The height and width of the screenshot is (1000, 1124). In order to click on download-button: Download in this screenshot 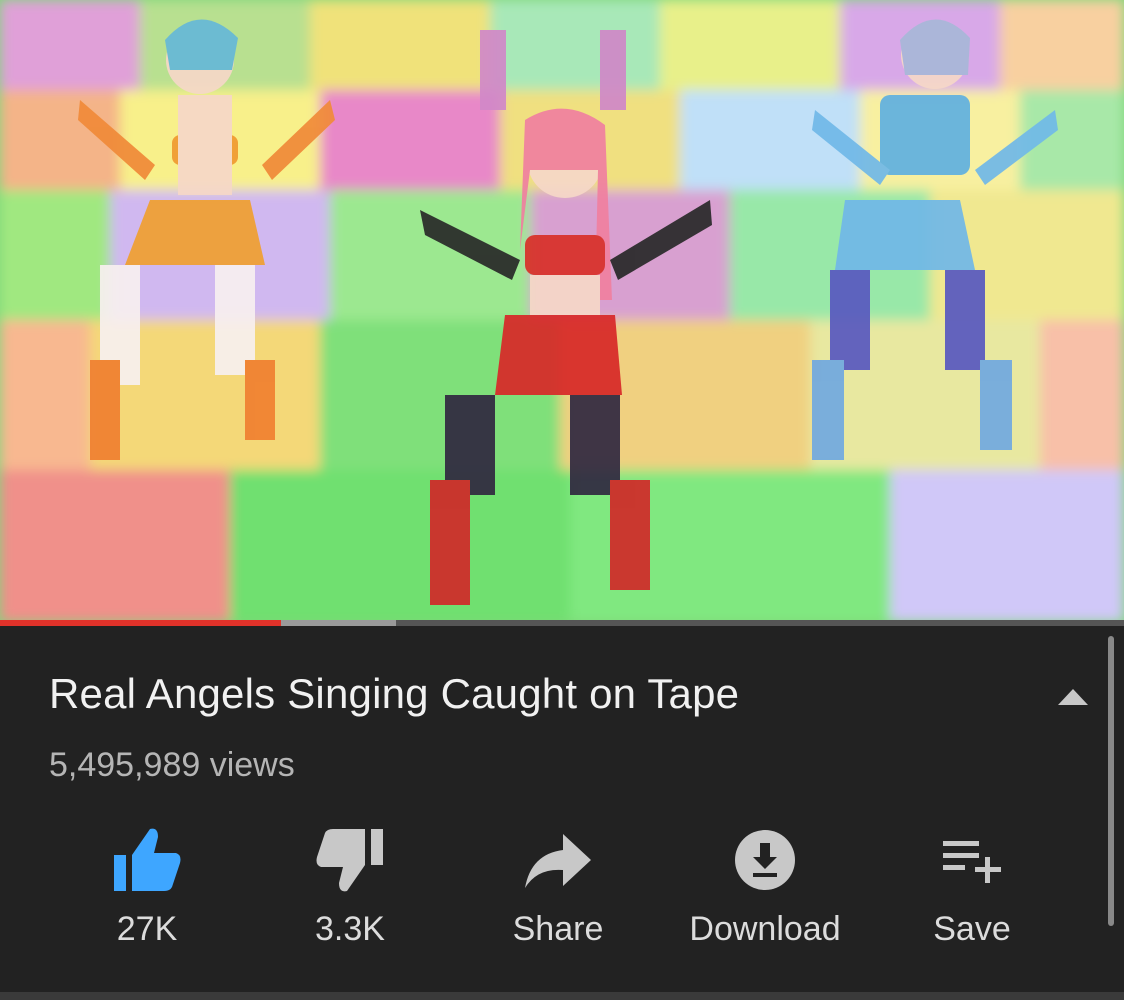, I will do `click(765, 887)`.